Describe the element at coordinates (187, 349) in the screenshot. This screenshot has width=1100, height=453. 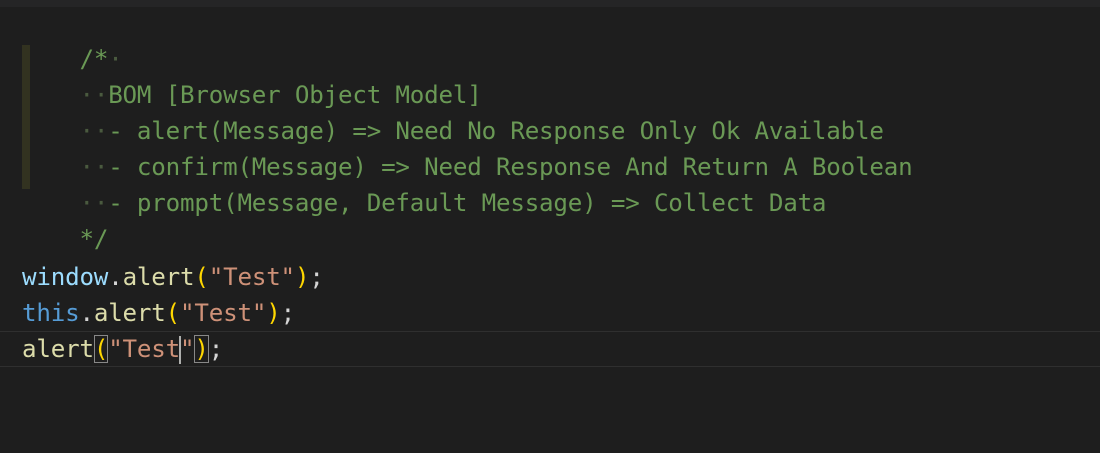
I see `string-literal-end: "` at that location.